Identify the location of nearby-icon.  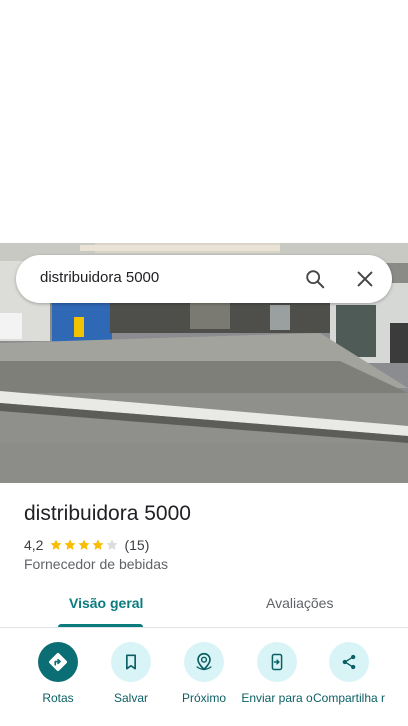
(204, 662).